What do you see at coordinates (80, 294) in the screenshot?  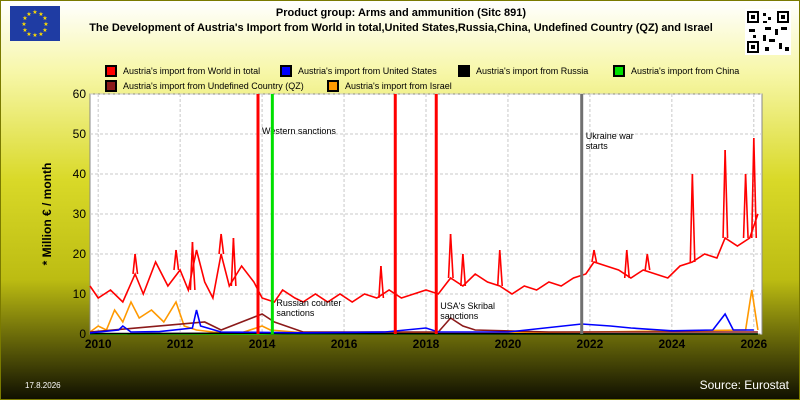 I see `y-tick-label: 10` at bounding box center [80, 294].